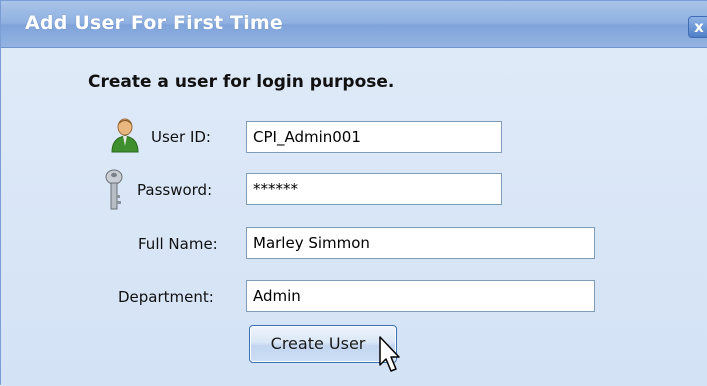 The image size is (707, 386). I want to click on create-user-button: Create User, so click(323, 344).